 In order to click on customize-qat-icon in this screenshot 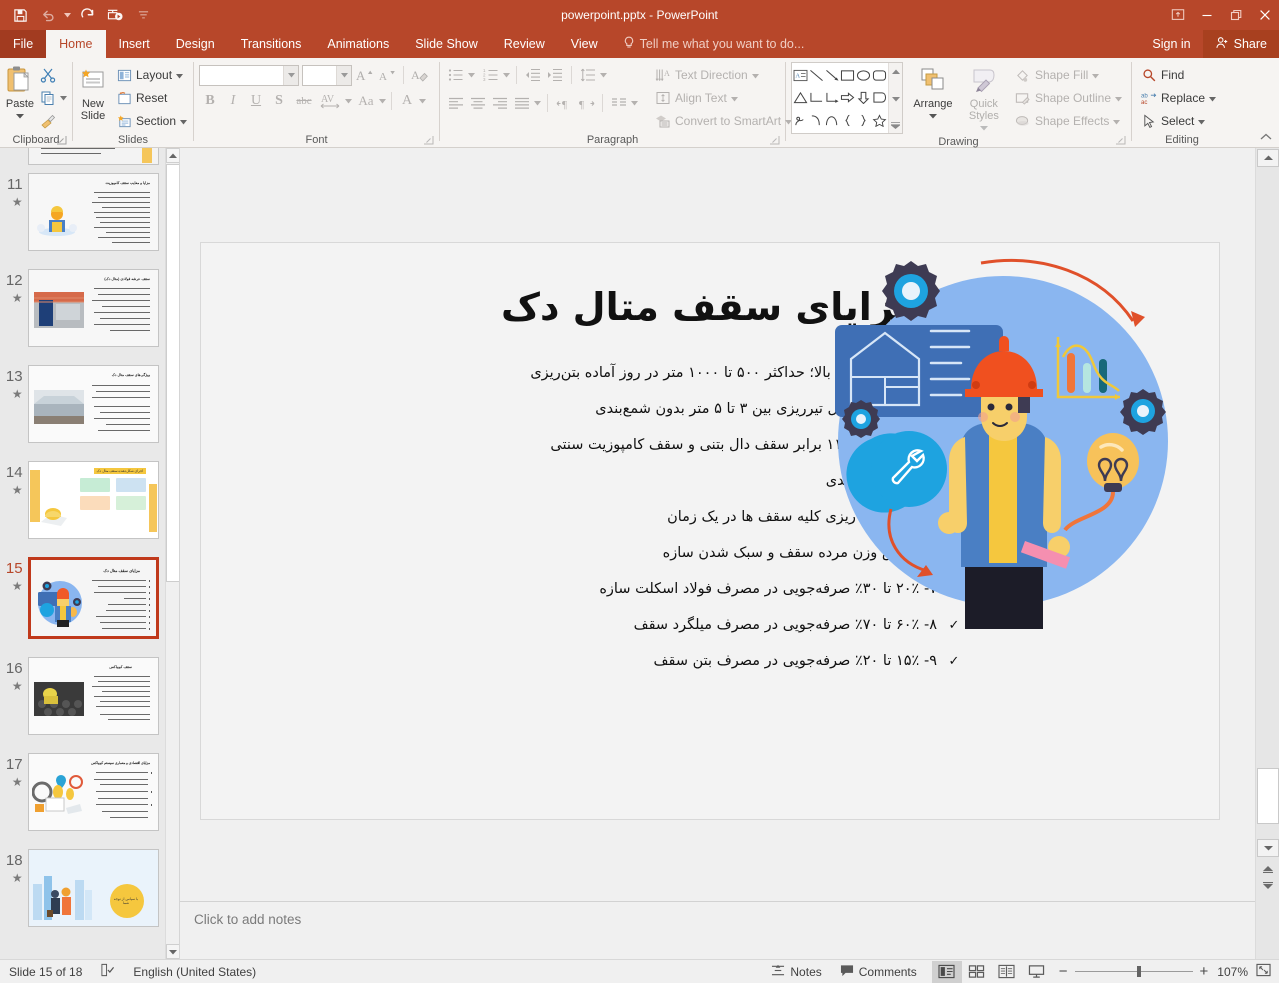, I will do `click(143, 15)`.